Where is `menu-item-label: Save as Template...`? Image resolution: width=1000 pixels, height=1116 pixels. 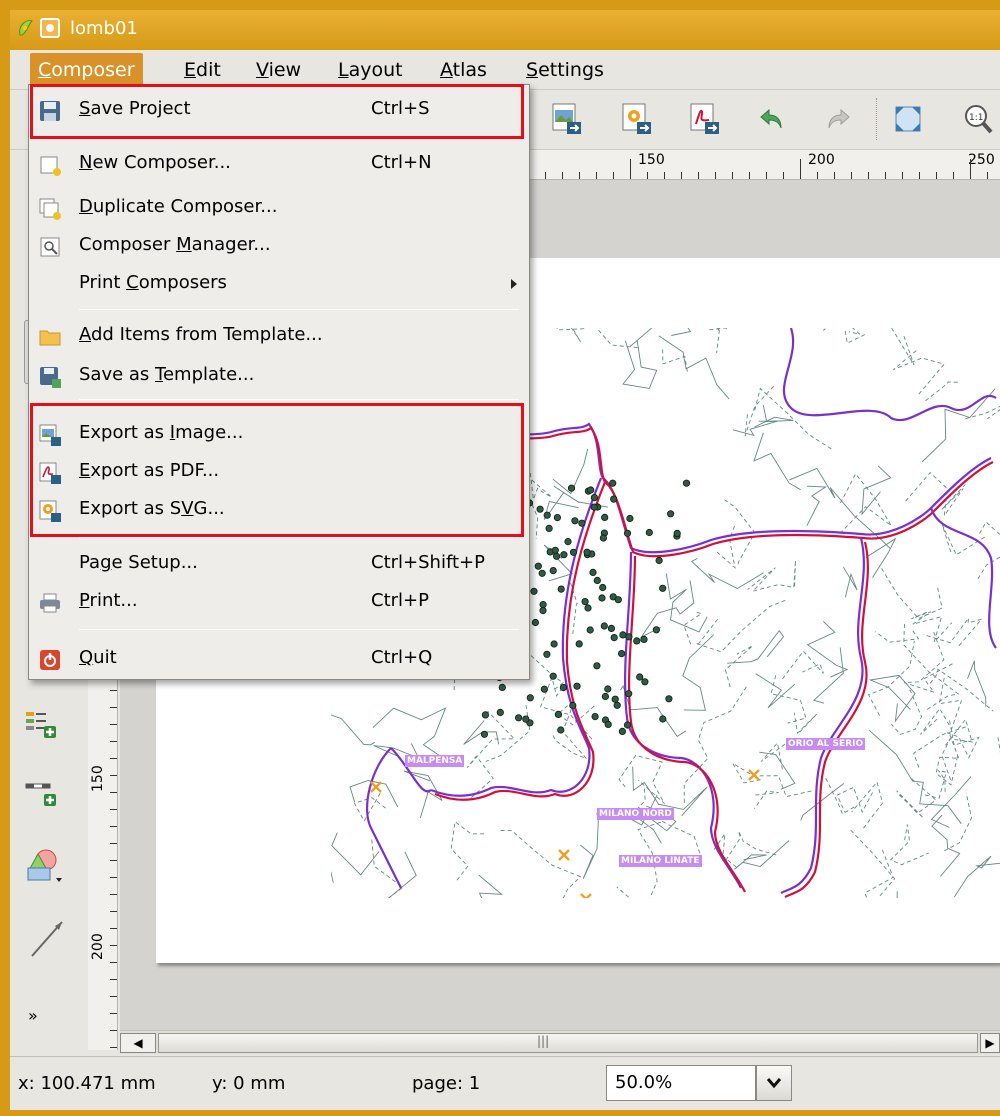
menu-item-label: Save as Template... is located at coordinates (167, 374).